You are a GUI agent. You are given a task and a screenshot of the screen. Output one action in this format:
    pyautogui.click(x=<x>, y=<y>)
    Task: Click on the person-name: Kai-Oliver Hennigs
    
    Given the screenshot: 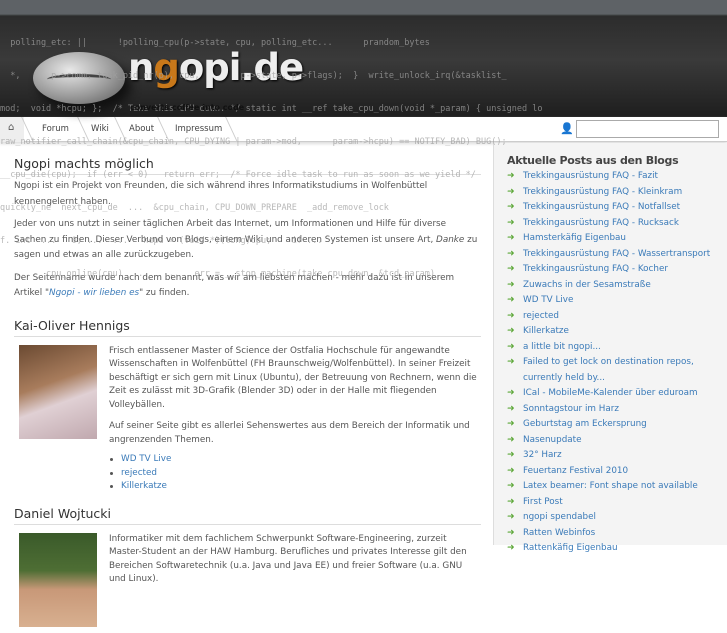 What is the action you would take?
    pyautogui.click(x=247, y=327)
    